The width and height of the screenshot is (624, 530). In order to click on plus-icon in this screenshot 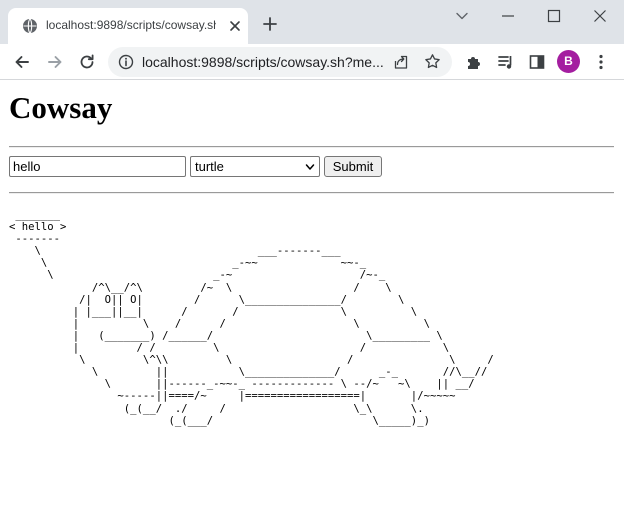, I will do `click(270, 24)`.